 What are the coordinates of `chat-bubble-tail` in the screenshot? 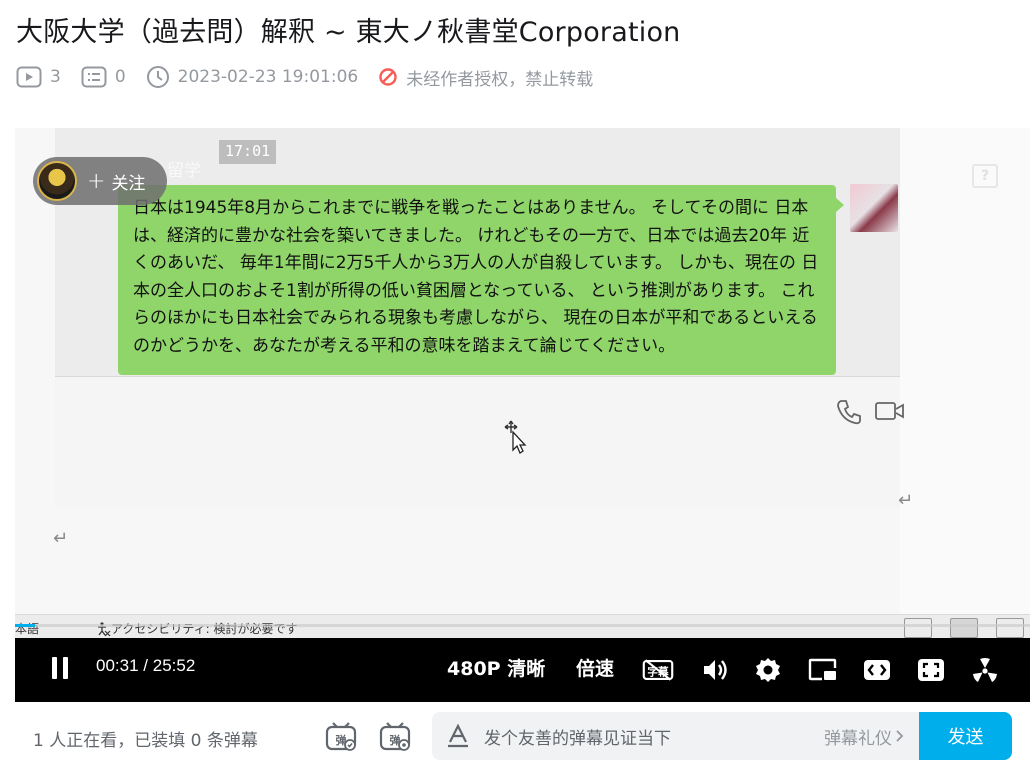 It's located at (840, 205).